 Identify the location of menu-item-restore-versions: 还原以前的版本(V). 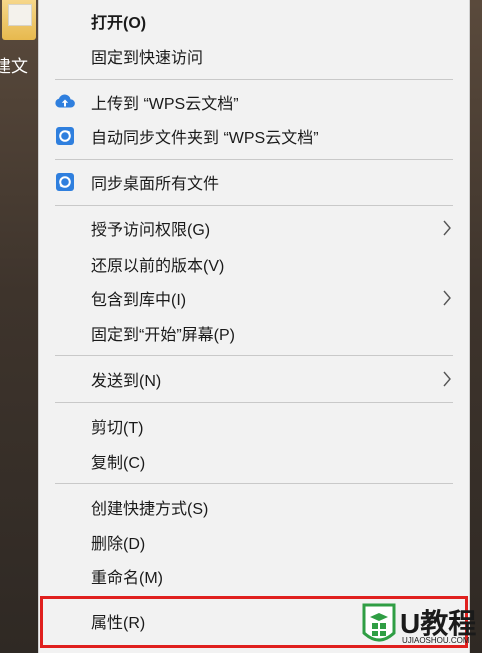
(254, 264).